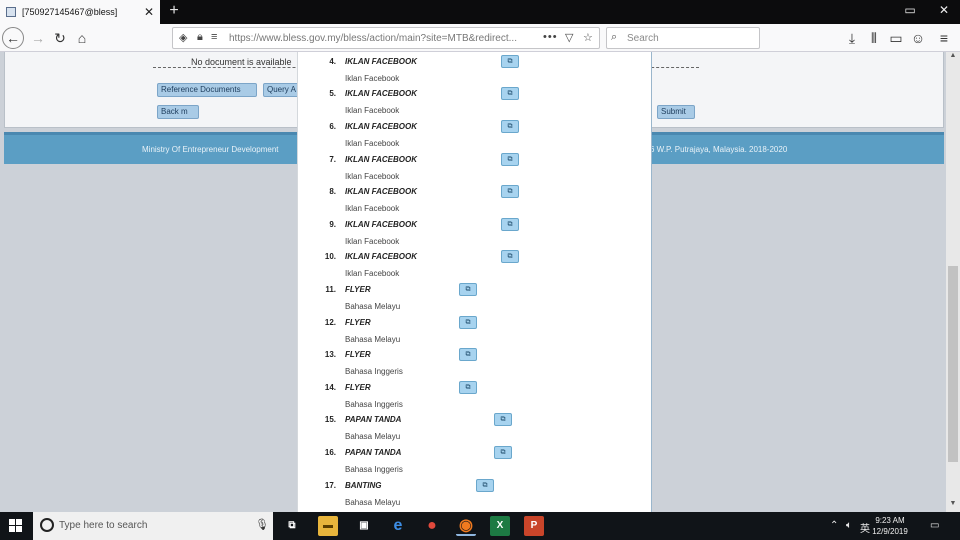  I want to click on list-item: 10. IKLAN FACEBOOK Iklan Facebook ⧉, so click(474, 267).